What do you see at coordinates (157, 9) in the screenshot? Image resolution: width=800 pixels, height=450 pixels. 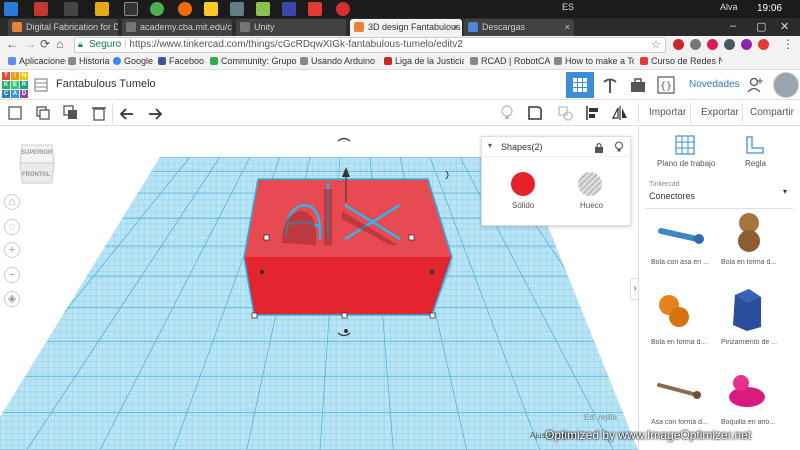 I see `chrome-taskbar-icon` at bounding box center [157, 9].